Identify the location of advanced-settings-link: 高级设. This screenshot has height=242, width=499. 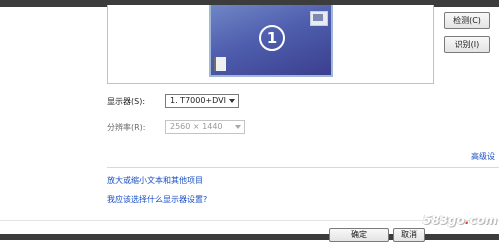
(483, 157).